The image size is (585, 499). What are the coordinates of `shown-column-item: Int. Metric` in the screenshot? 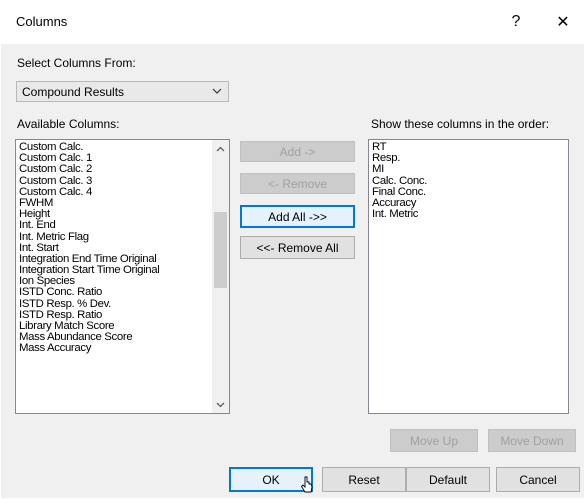 It's located at (399, 214).